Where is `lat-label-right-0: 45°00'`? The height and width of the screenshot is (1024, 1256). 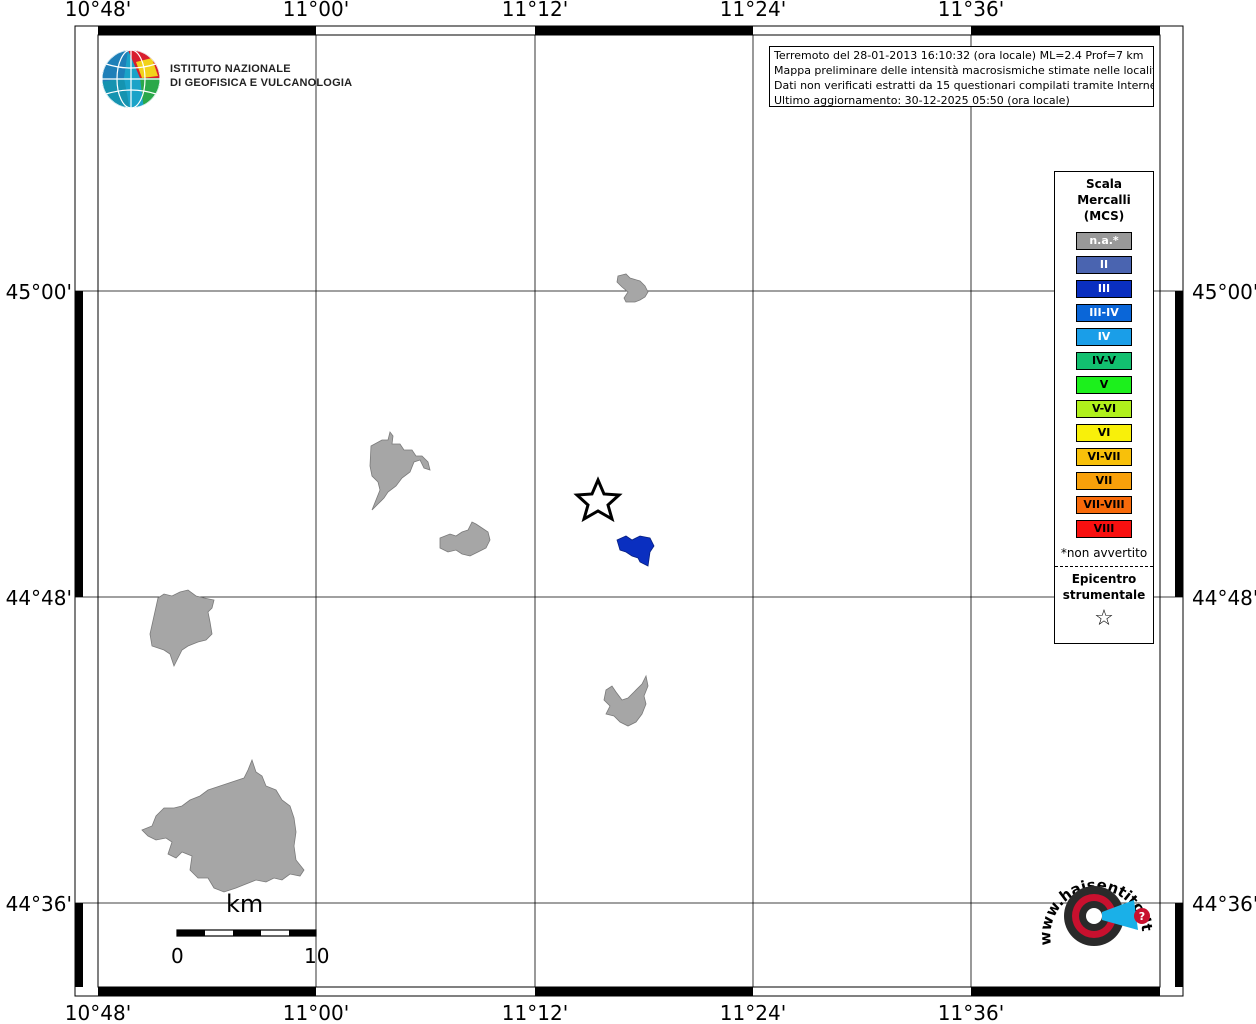 lat-label-right-0: 45°00' is located at coordinates (1224, 292).